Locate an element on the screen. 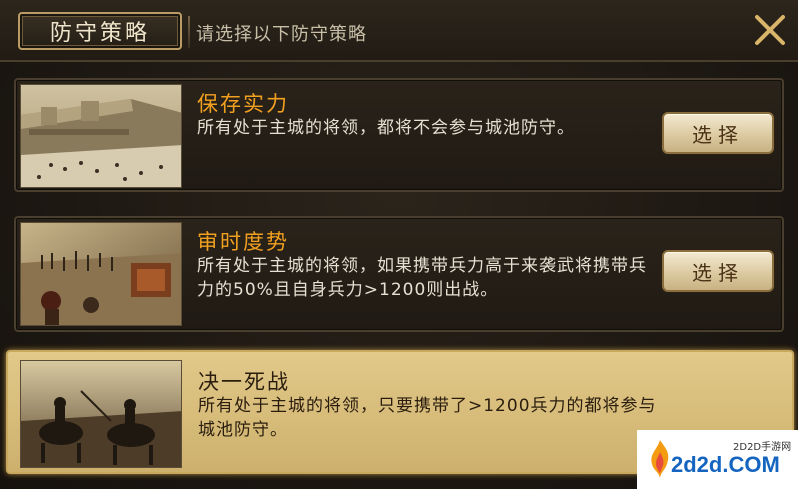 This screenshot has width=798, height=489. watermark-big-text: 2d2d.COM is located at coordinates (725, 464).